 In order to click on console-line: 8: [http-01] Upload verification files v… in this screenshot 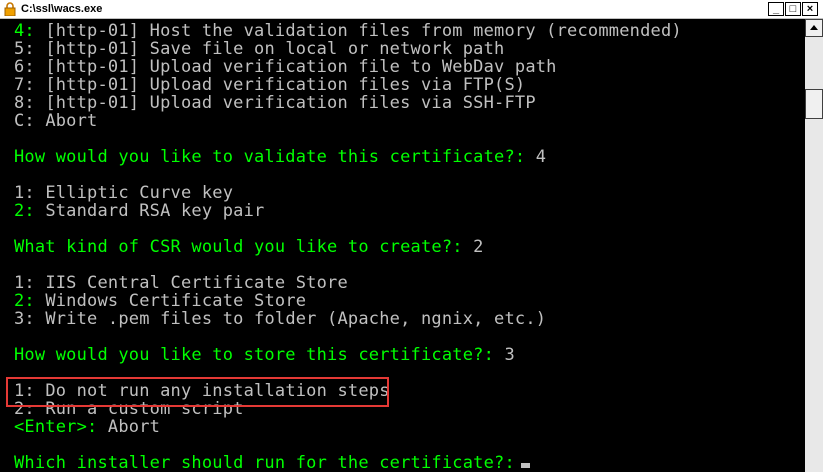, I will do `click(275, 103)`.